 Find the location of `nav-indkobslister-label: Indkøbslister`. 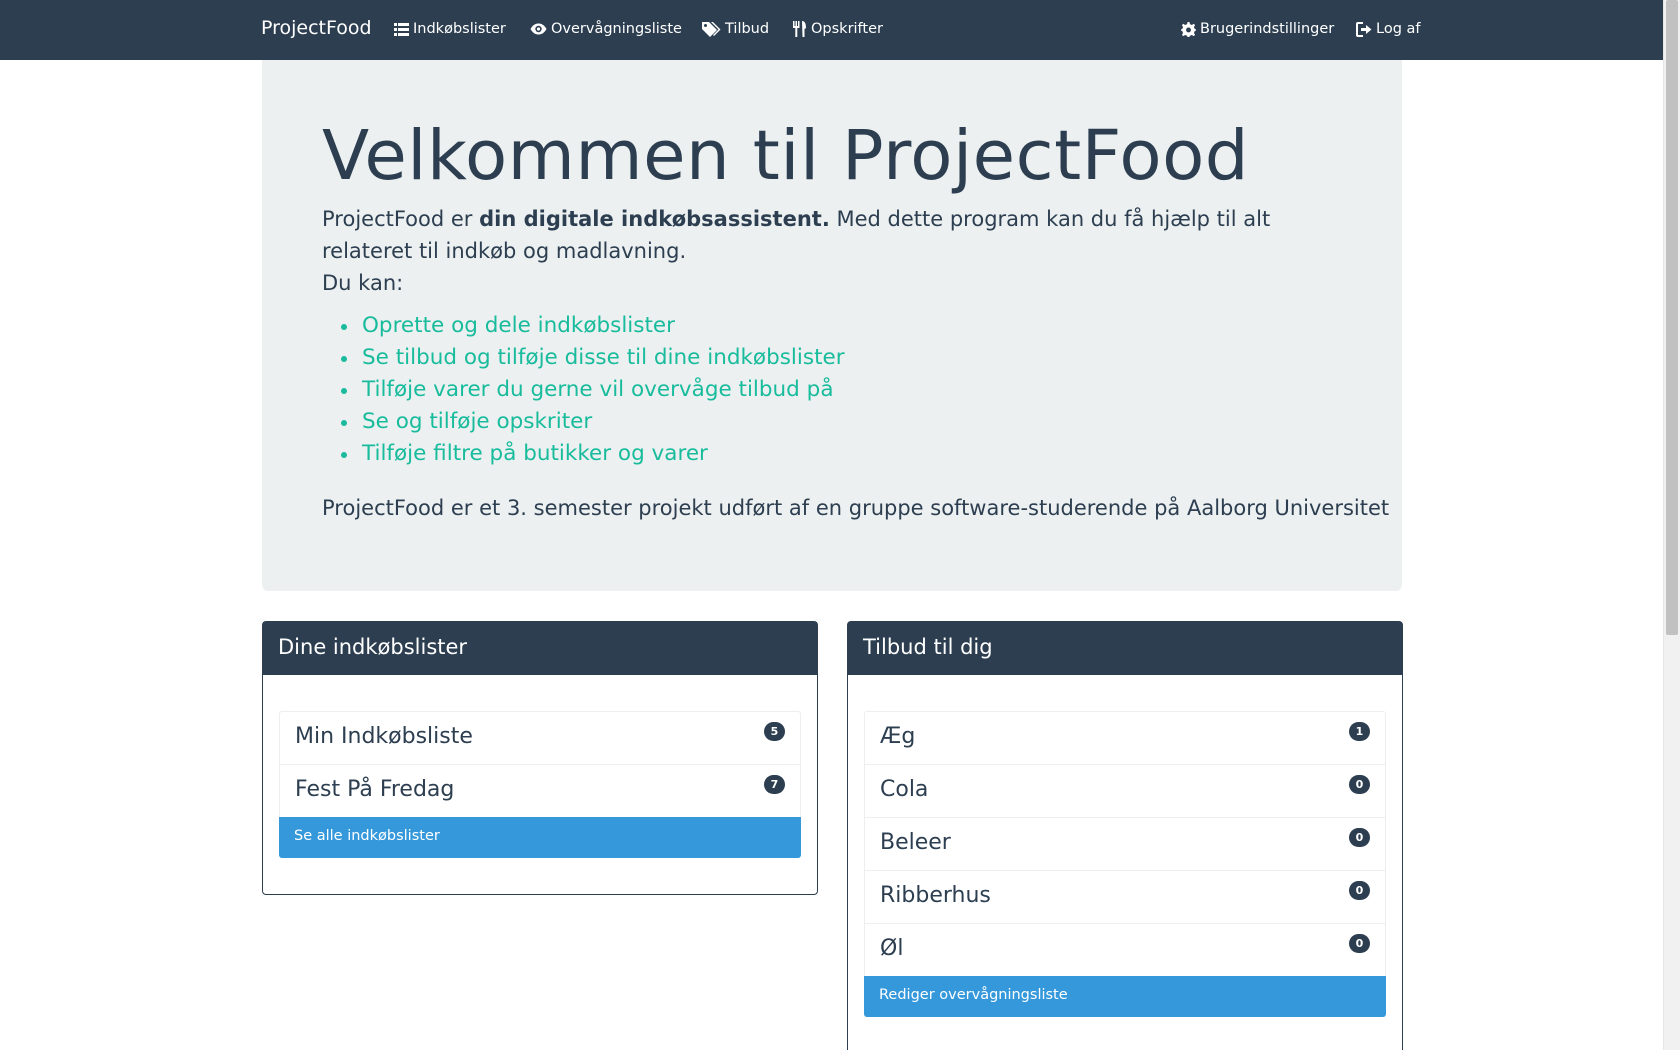

nav-indkobslister-label: Indkøbslister is located at coordinates (459, 29).